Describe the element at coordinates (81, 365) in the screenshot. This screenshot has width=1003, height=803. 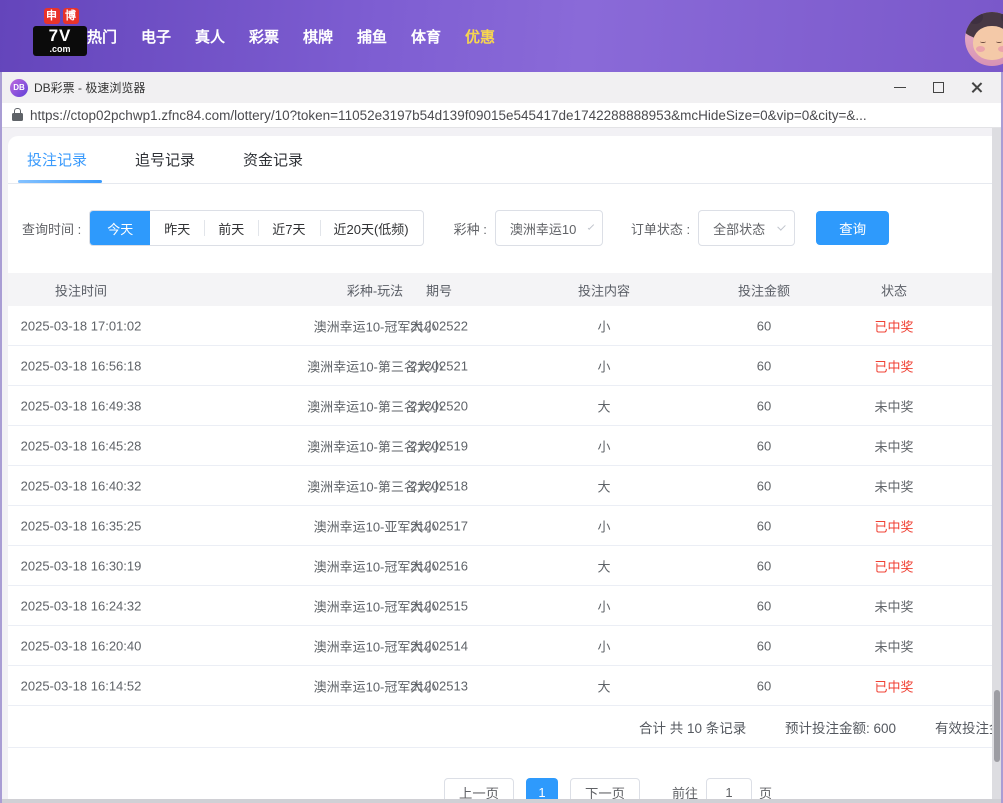
I see `cell-time: 2025-03-18 16:56:18` at that location.